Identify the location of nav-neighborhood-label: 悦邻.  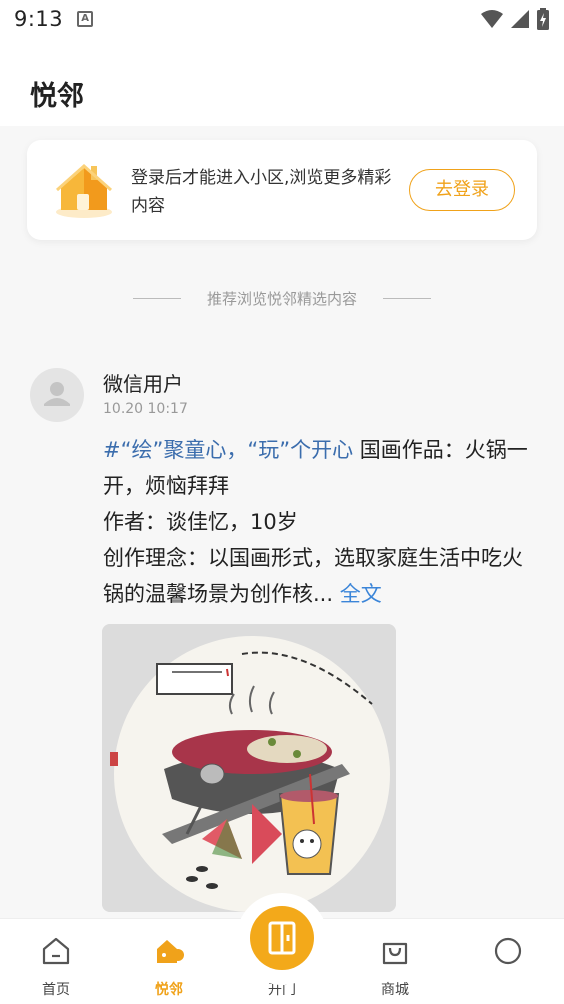
(169, 990).